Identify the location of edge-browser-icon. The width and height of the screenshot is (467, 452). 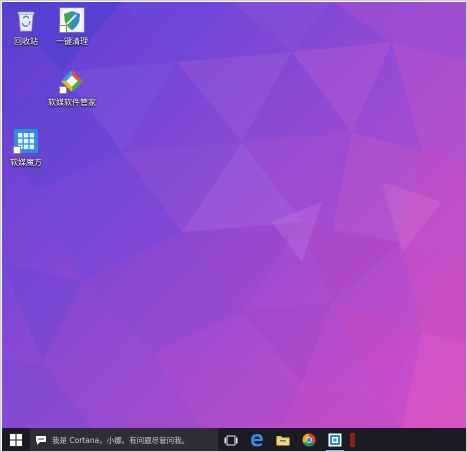
(257, 440).